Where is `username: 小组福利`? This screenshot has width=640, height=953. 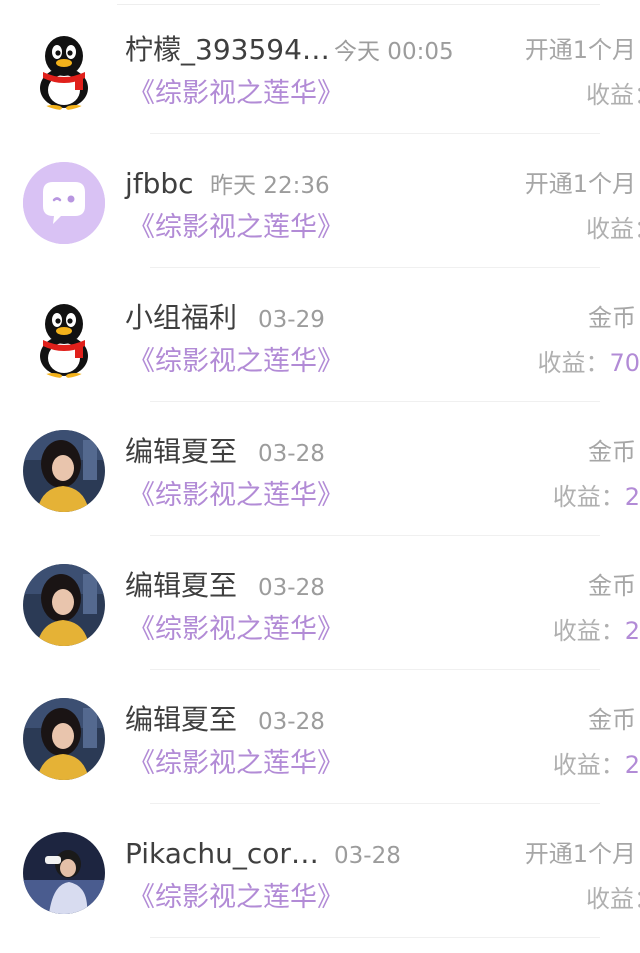
username: 小组福利 is located at coordinates (181, 318).